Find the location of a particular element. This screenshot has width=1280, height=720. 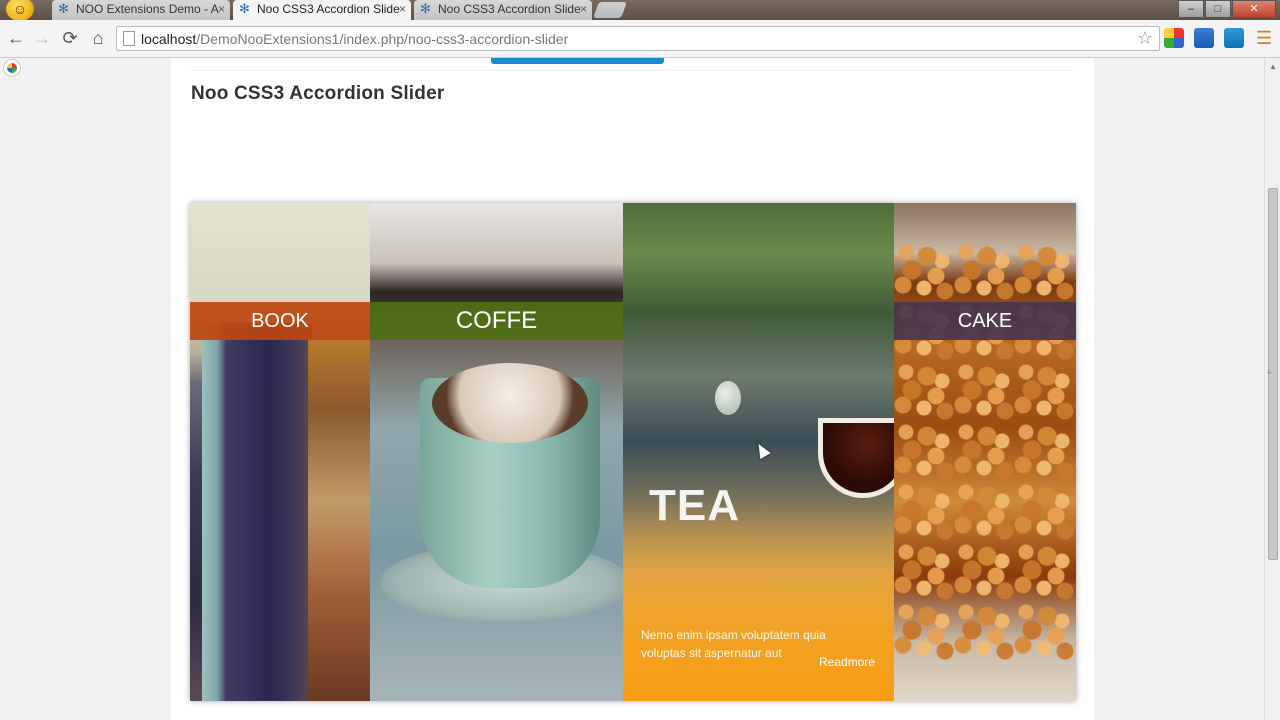

book-edge-image is located at coordinates (339, 519).